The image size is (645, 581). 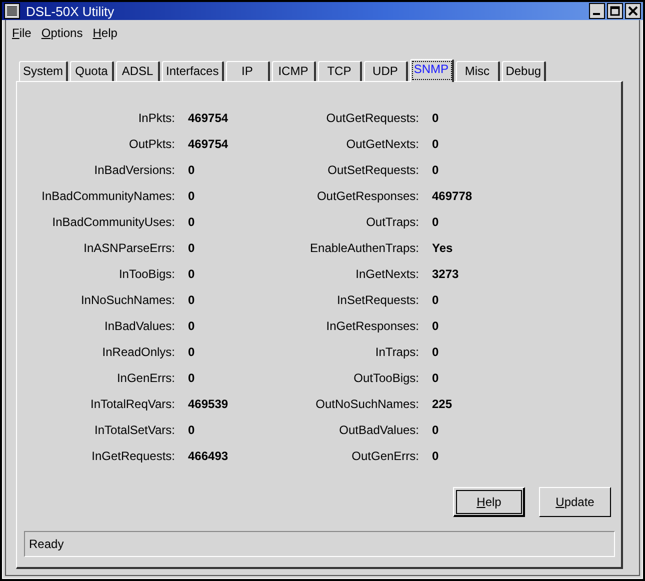 What do you see at coordinates (134, 170) in the screenshot?
I see `stat-label: InBadVersions:` at bounding box center [134, 170].